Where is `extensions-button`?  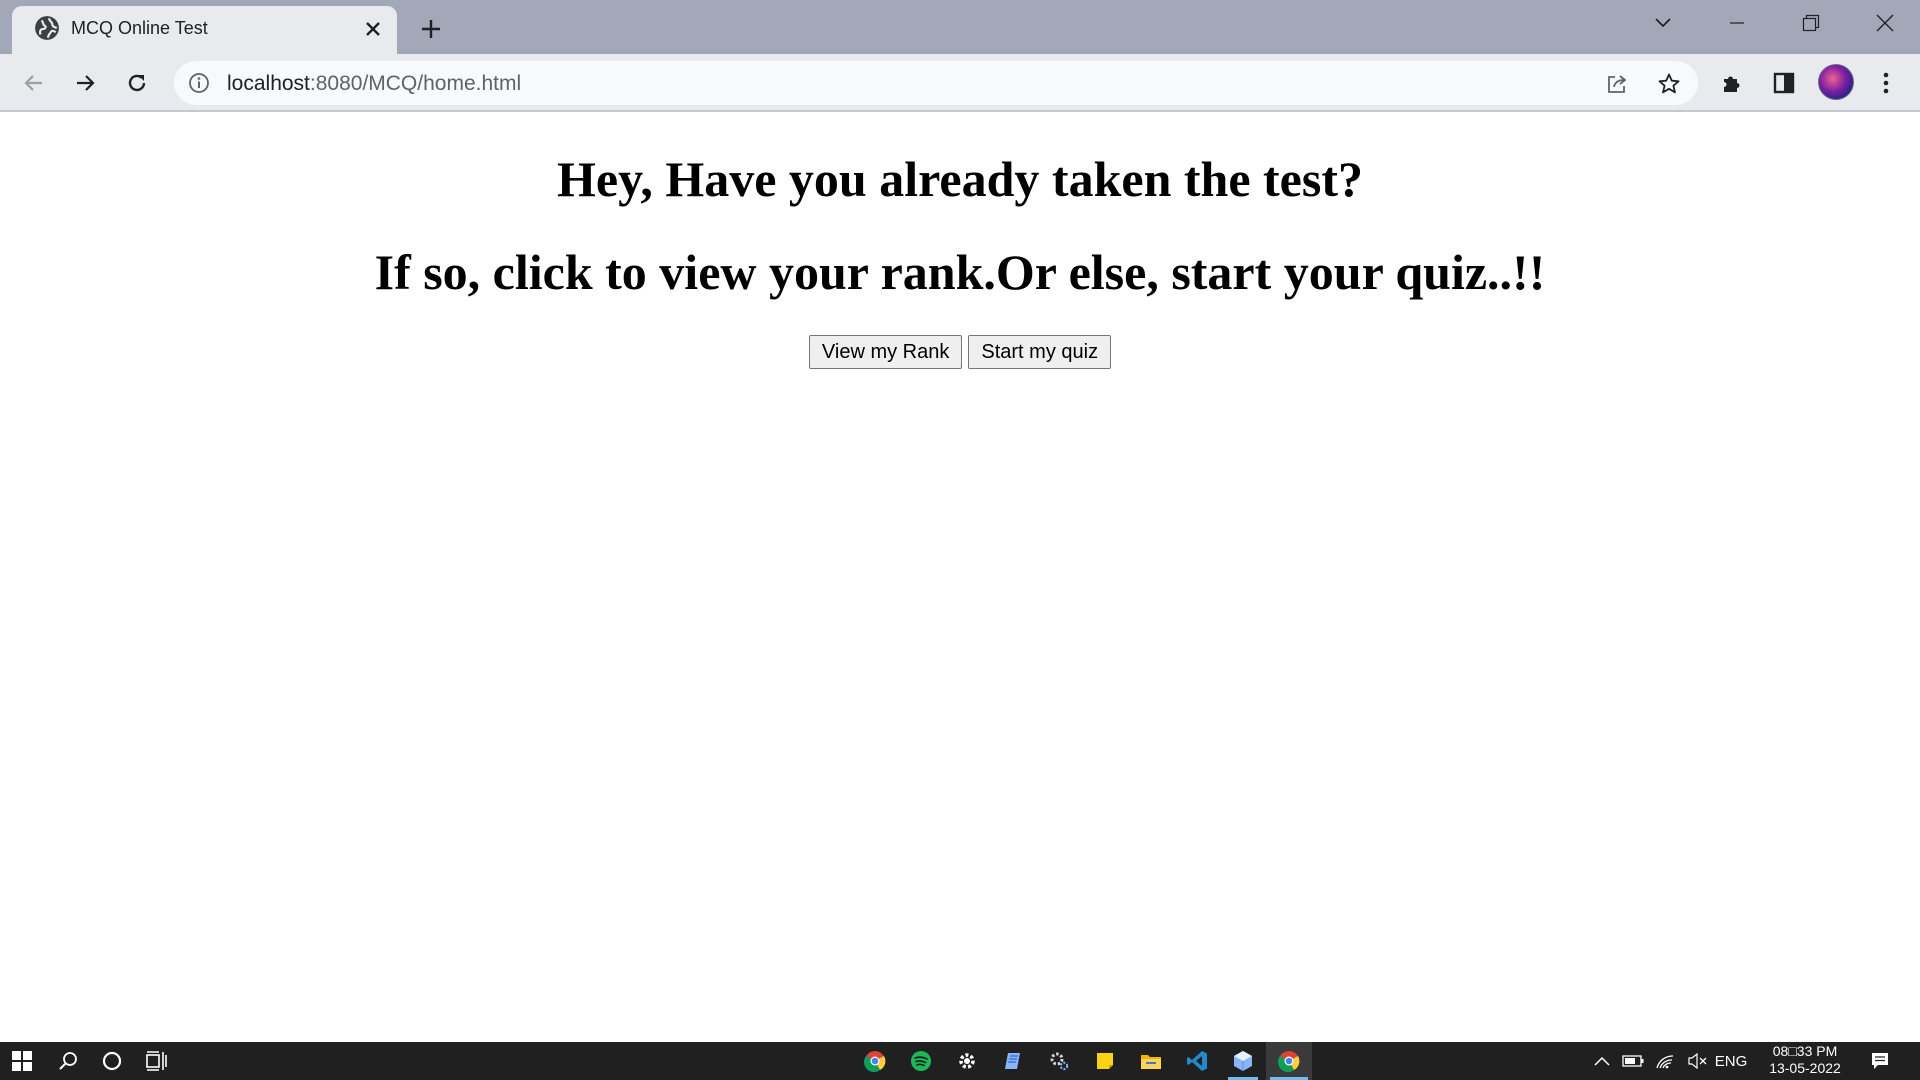 extensions-button is located at coordinates (1732, 83).